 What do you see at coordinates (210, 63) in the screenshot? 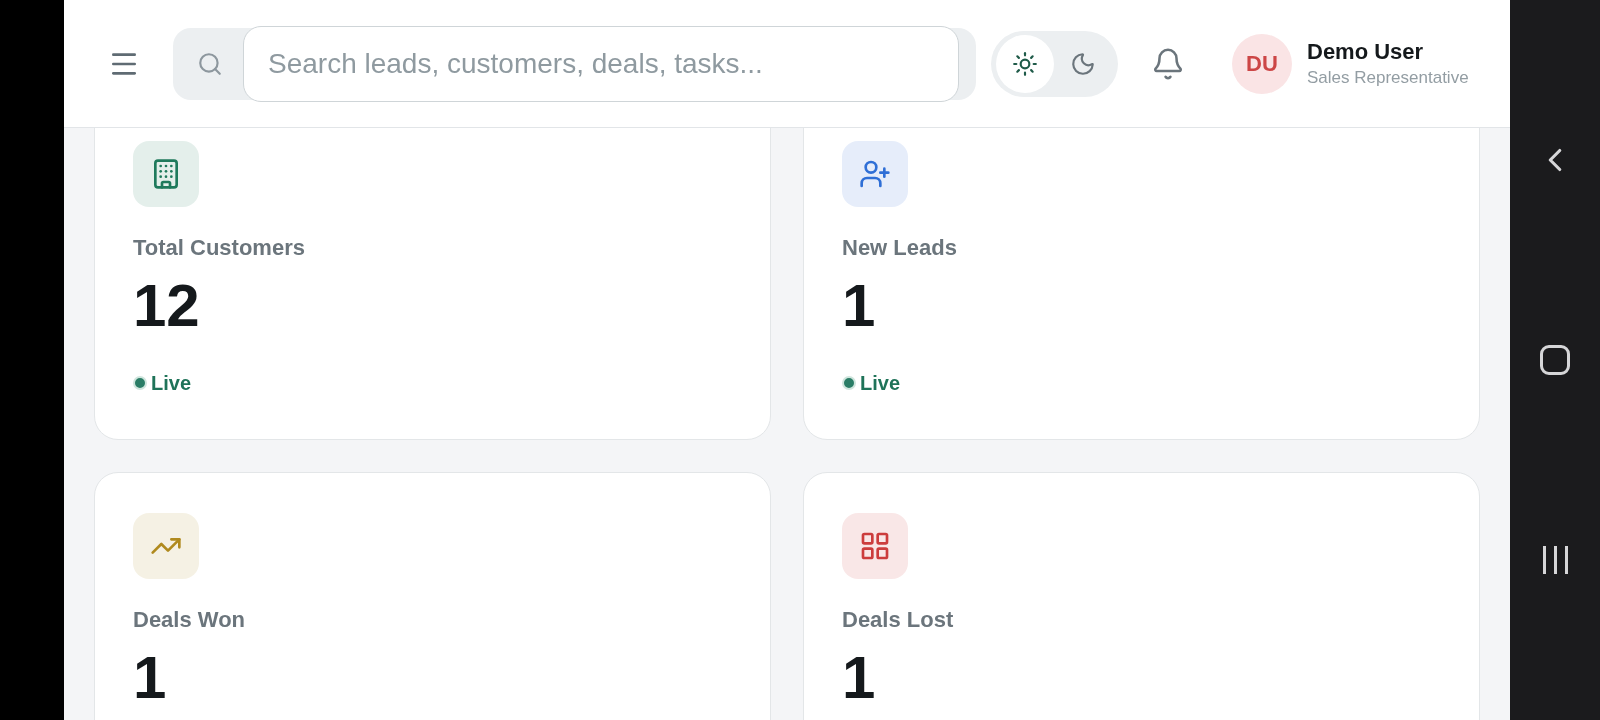
I see `search-icon` at bounding box center [210, 63].